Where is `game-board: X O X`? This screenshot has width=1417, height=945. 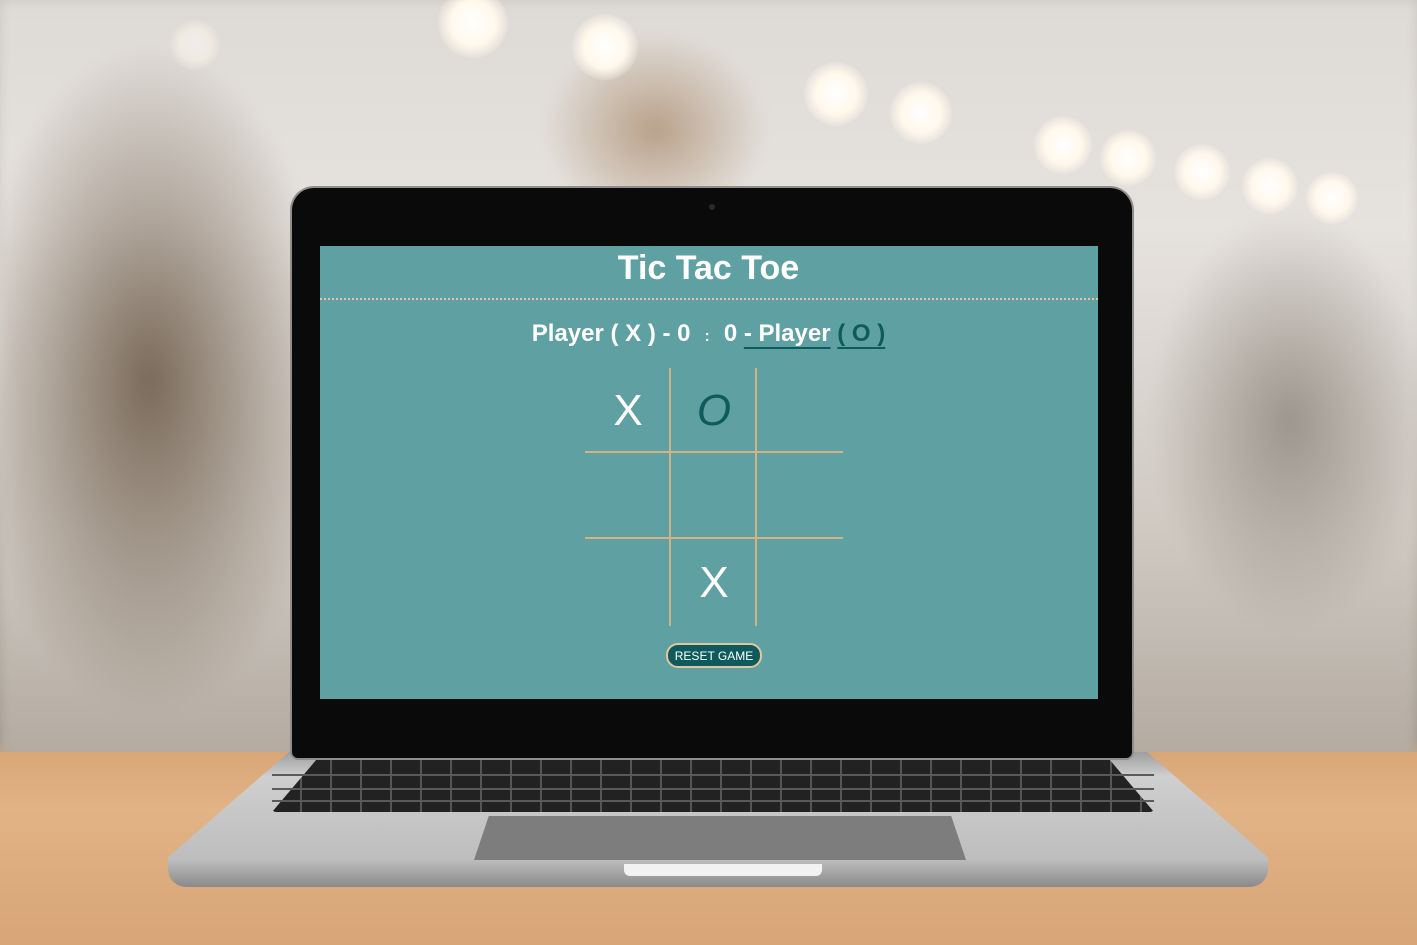
game-board: X O X is located at coordinates (714, 497).